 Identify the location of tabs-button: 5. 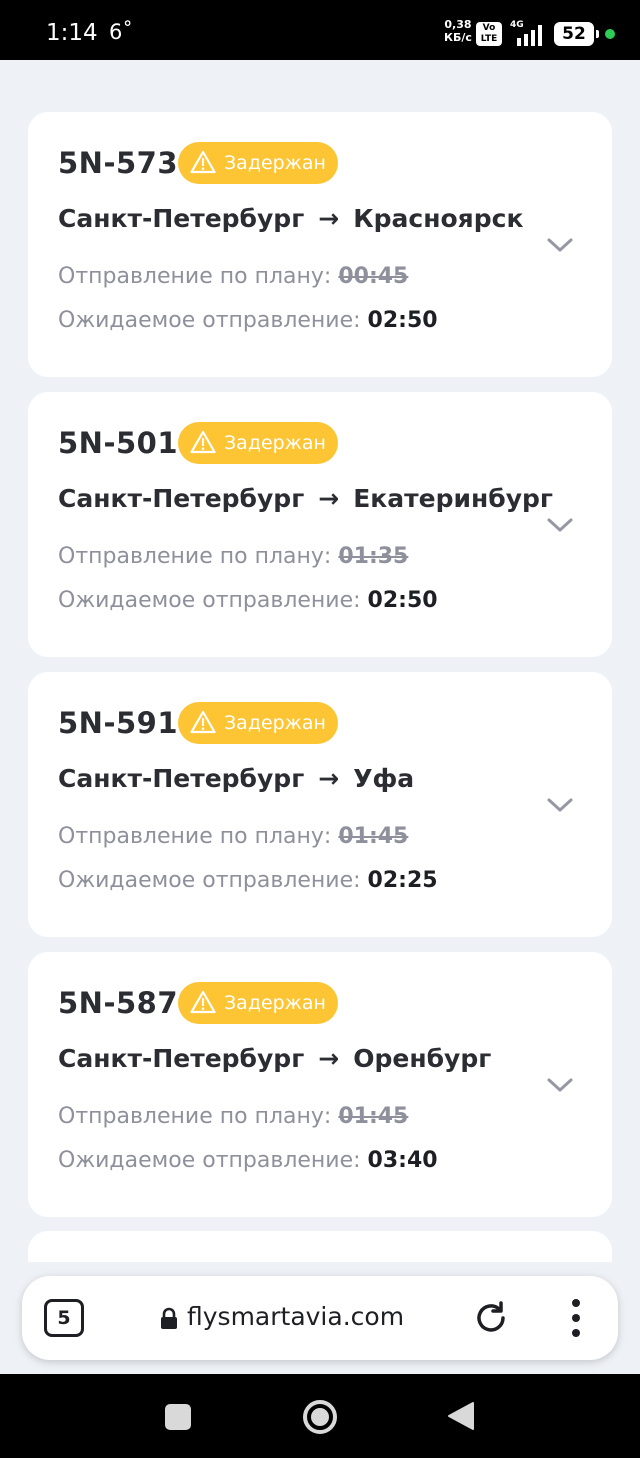
(64, 1318).